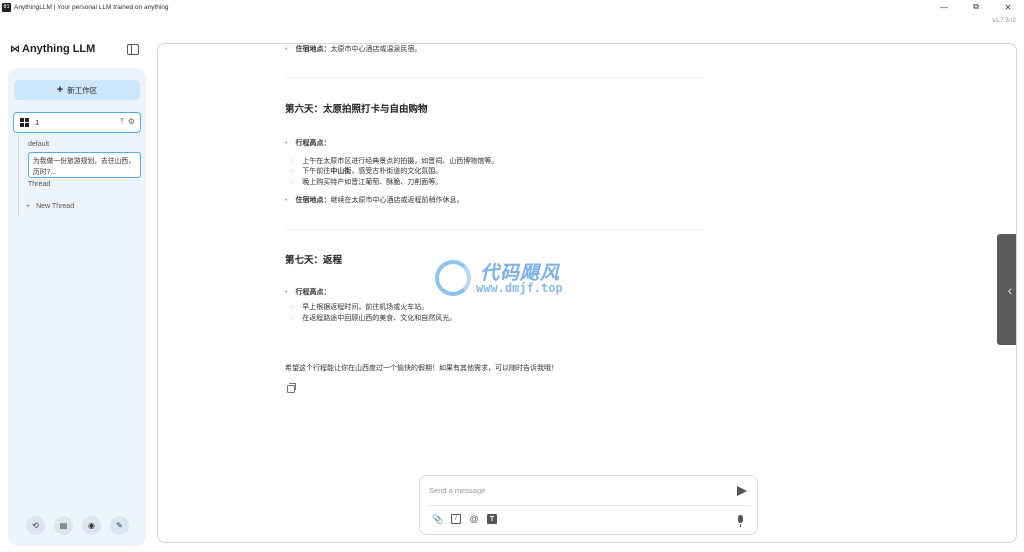  What do you see at coordinates (366, 171) in the screenshot?
I see `day6-item-2: ○ 下午前往中山街，感受古朴街道的文化氛围。` at bounding box center [366, 171].